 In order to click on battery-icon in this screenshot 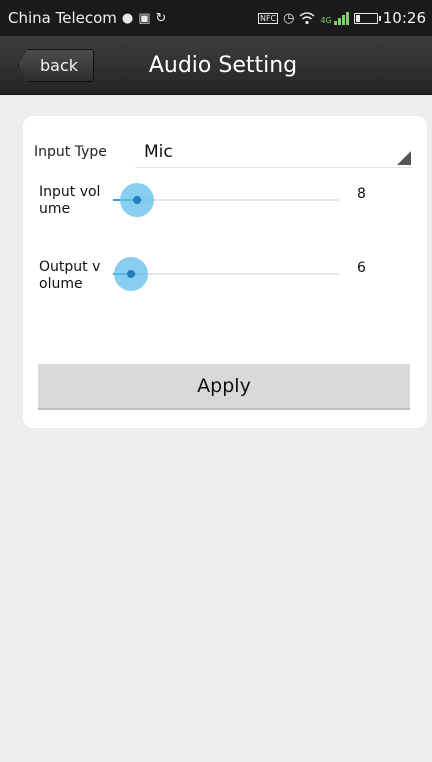, I will do `click(367, 18)`.